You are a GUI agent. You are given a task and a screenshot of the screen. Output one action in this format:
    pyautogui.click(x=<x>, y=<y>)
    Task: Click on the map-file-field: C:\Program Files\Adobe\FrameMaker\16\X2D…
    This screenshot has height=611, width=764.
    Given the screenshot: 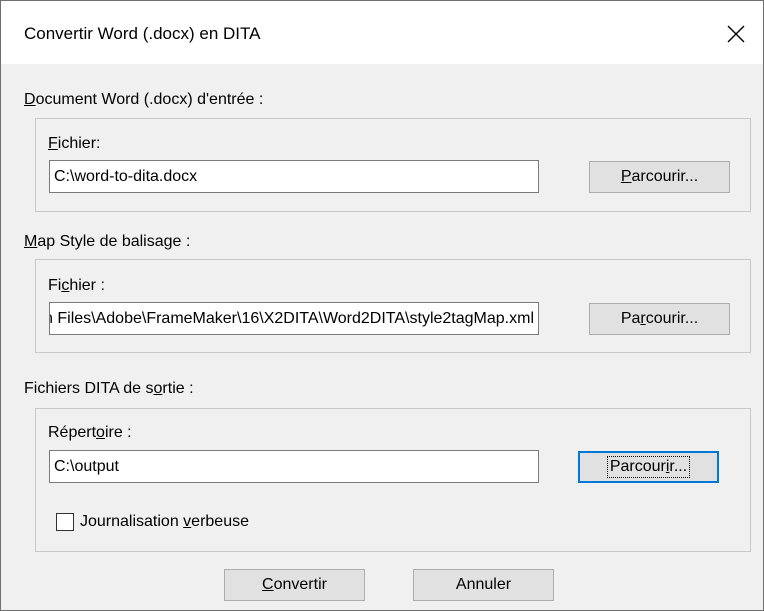 What is the action you would take?
    pyautogui.click(x=294, y=318)
    